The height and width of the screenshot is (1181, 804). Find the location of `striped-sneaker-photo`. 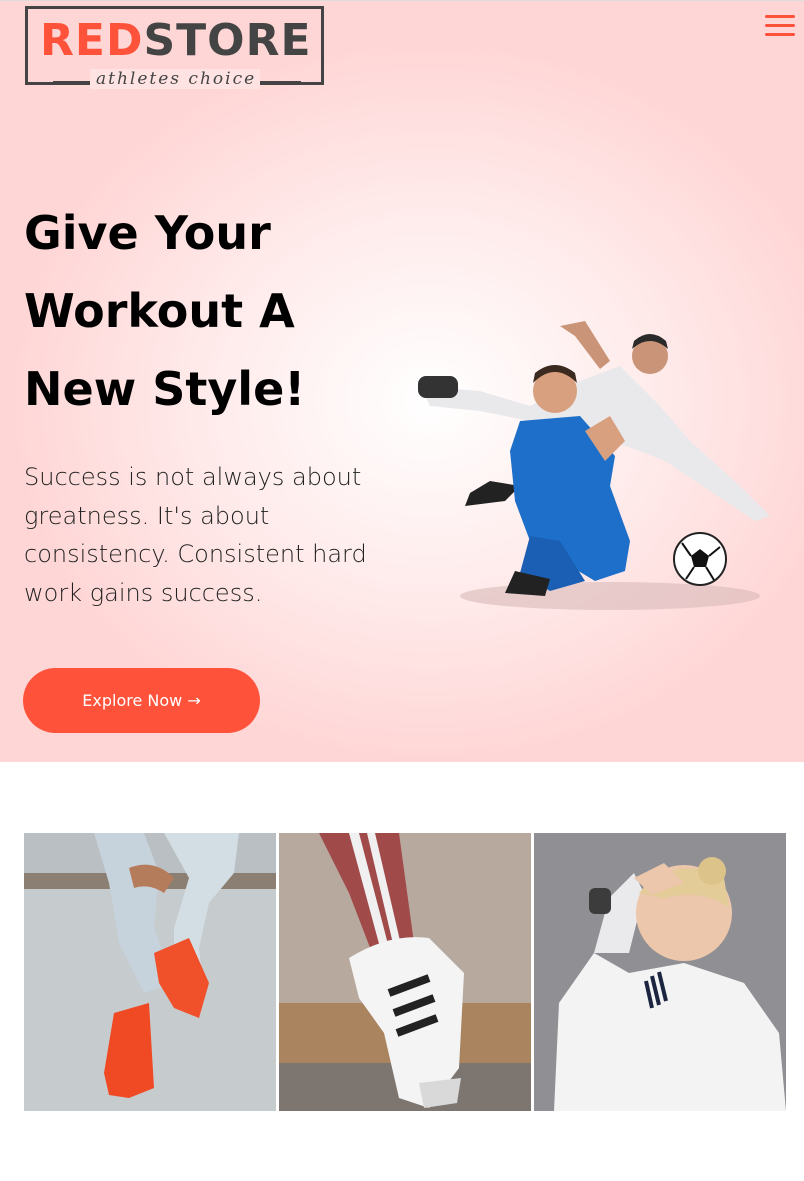

striped-sneaker-photo is located at coordinates (405, 972).